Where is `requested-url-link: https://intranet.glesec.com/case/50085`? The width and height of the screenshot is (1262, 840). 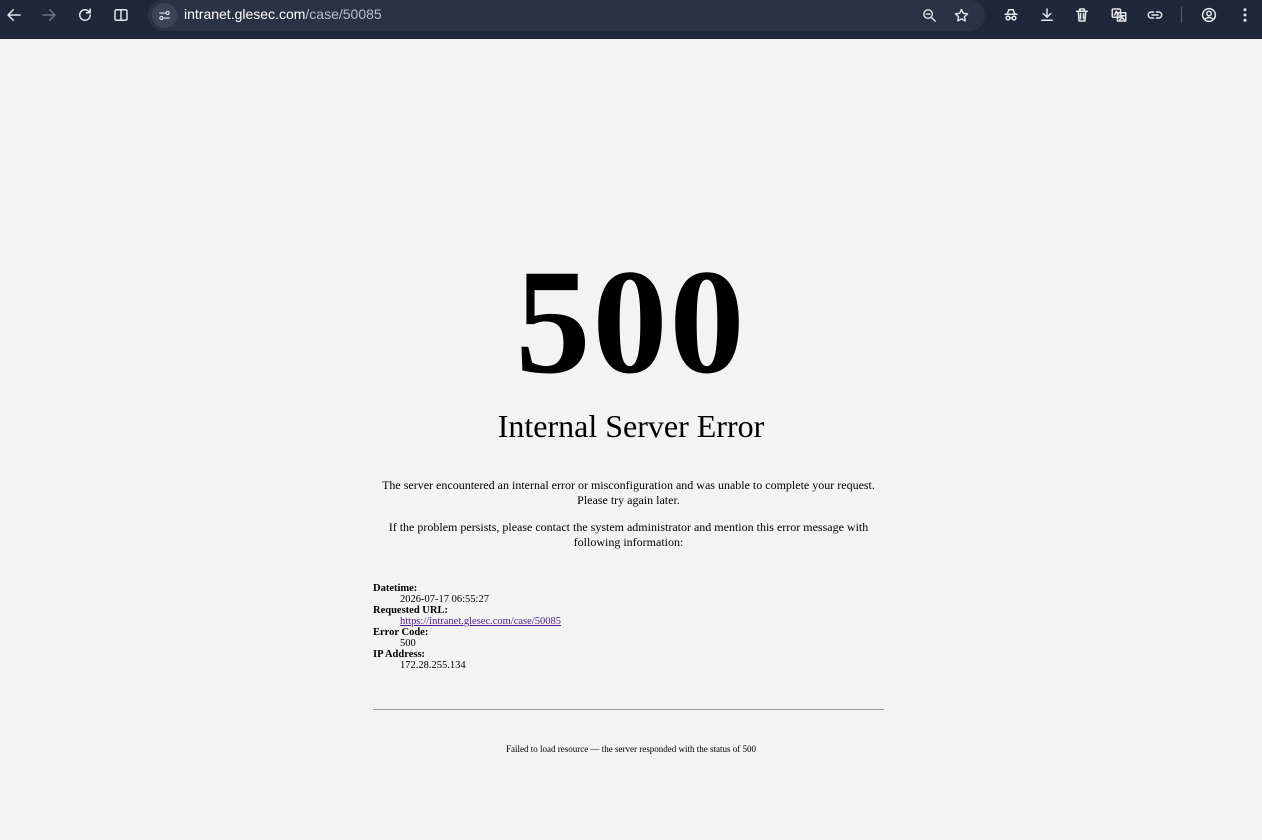
requested-url-link: https://intranet.glesec.com/case/50085 is located at coordinates (480, 621).